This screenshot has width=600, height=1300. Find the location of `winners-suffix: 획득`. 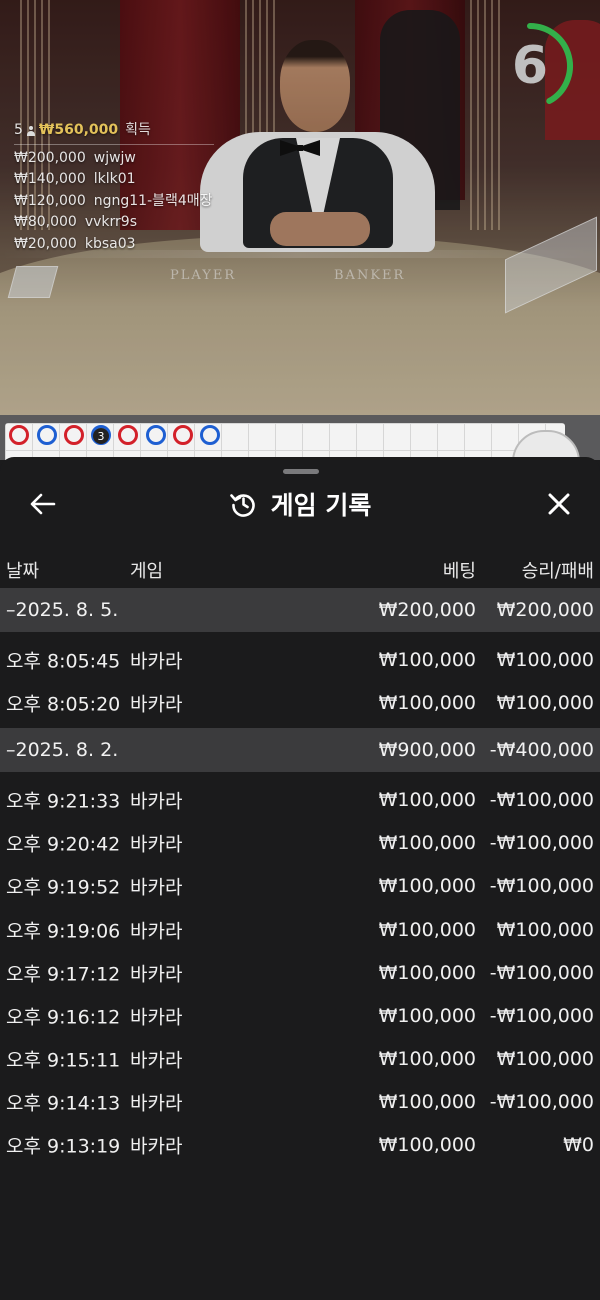

winners-suffix: 획득 is located at coordinates (138, 130).